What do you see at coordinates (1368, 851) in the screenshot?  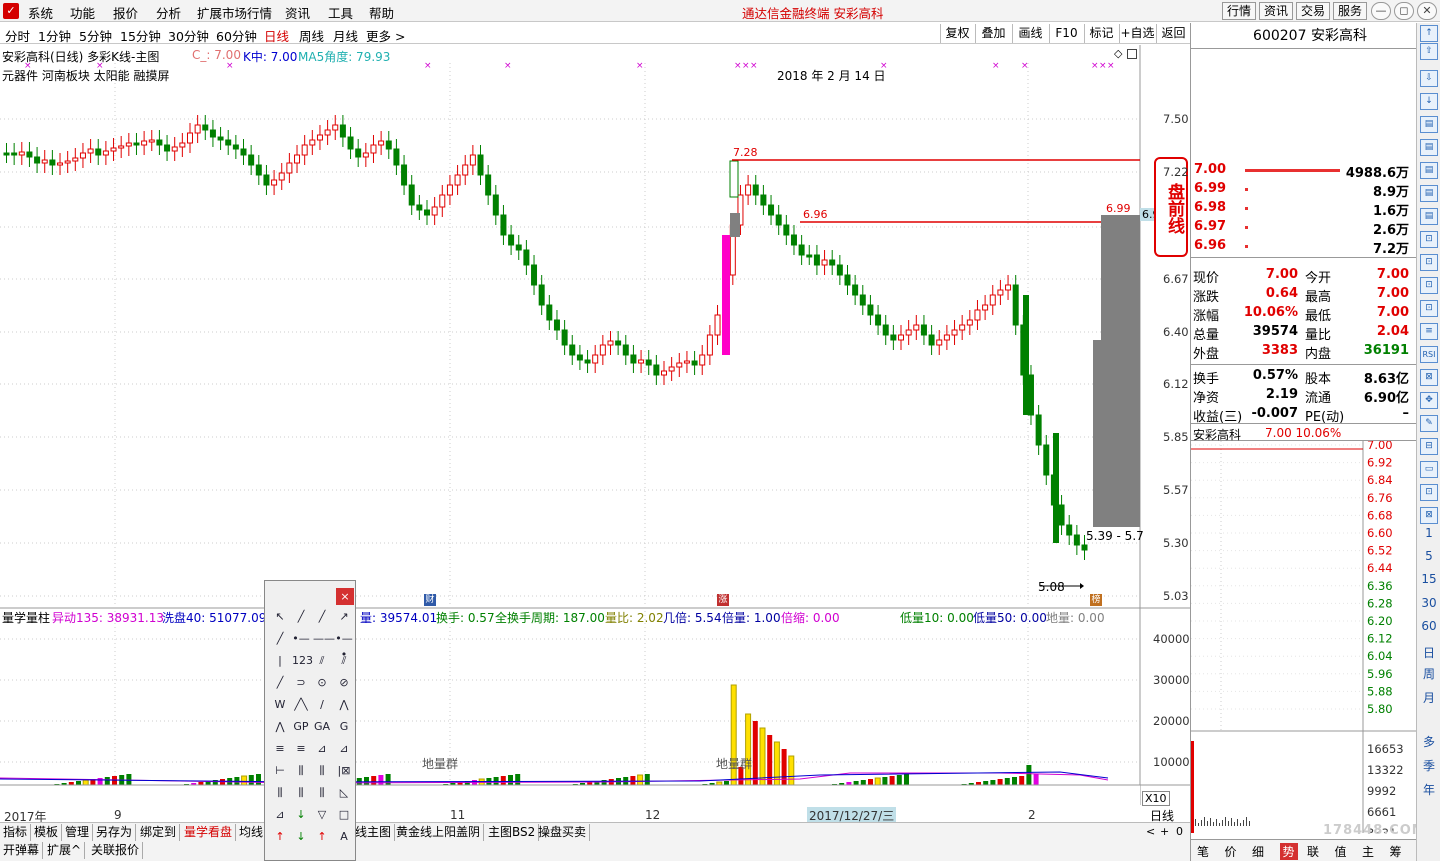 I see `right-tab: 主` at bounding box center [1368, 851].